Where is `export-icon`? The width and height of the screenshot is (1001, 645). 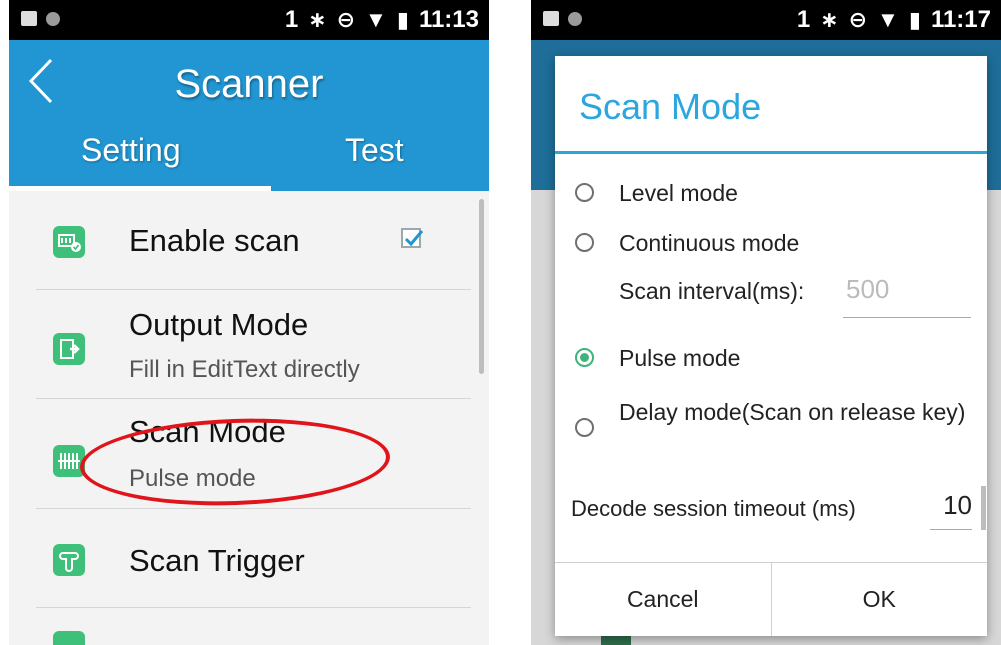
export-icon is located at coordinates (69, 349).